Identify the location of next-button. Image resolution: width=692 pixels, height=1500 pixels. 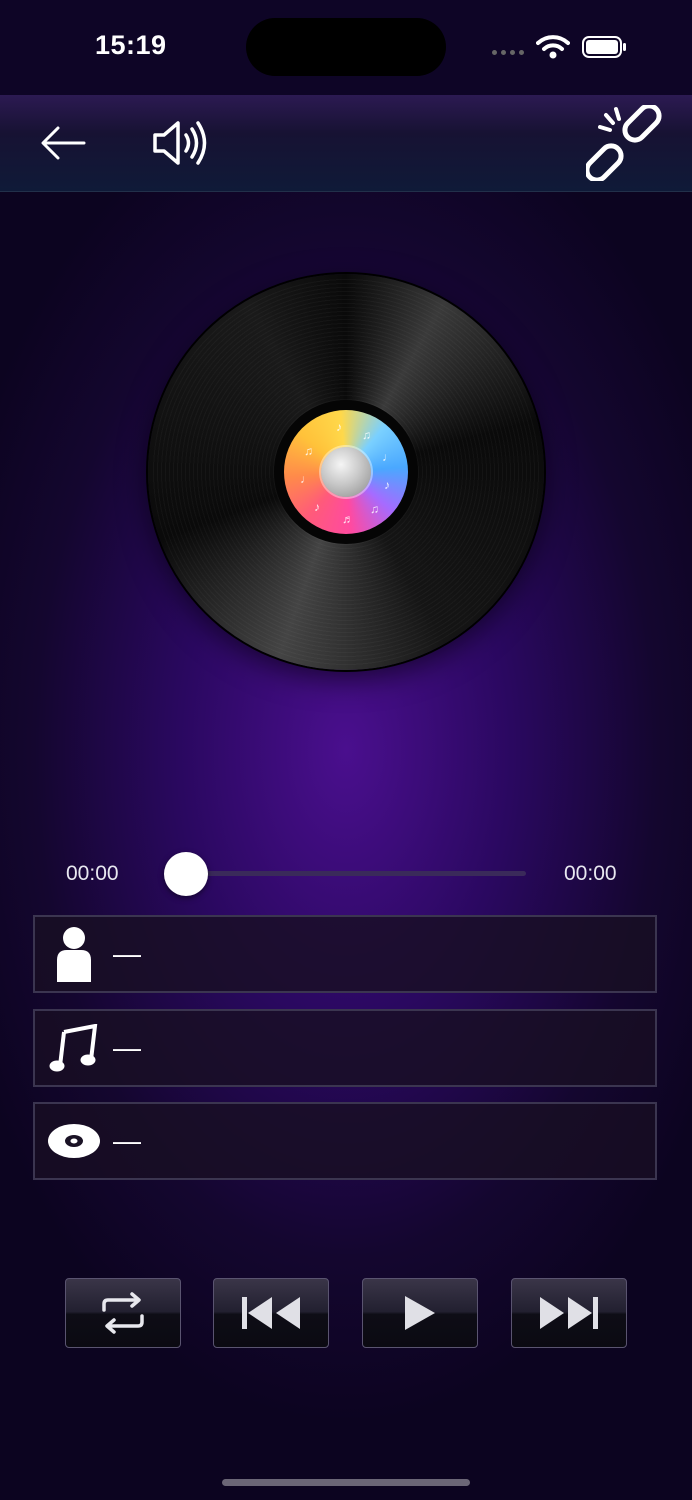
(569, 1313).